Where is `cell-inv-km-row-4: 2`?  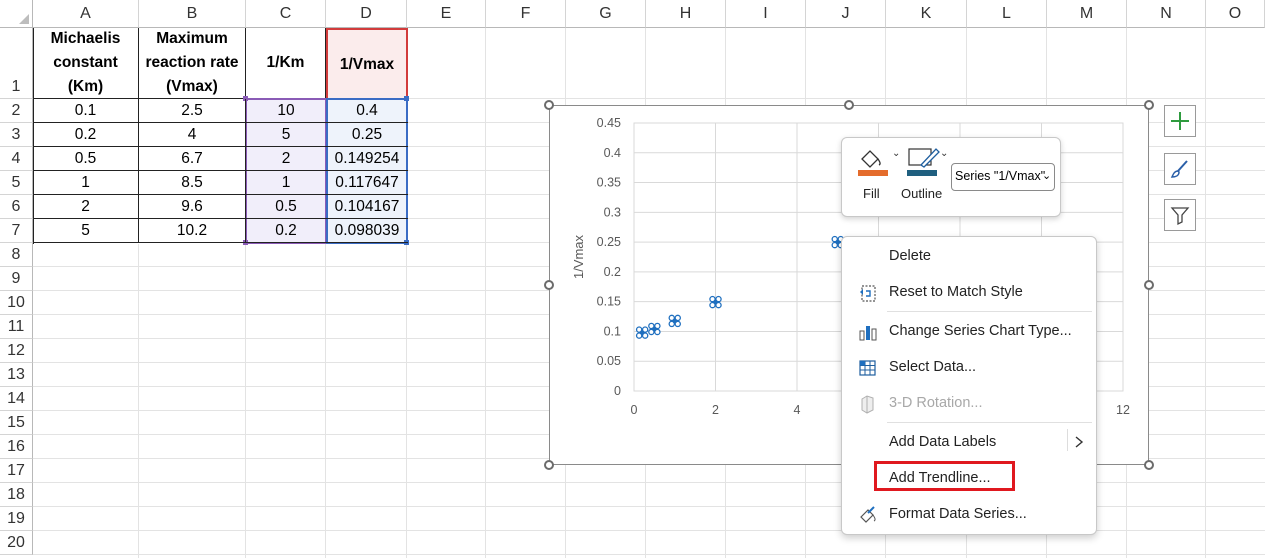 cell-inv-km-row-4: 2 is located at coordinates (286, 159).